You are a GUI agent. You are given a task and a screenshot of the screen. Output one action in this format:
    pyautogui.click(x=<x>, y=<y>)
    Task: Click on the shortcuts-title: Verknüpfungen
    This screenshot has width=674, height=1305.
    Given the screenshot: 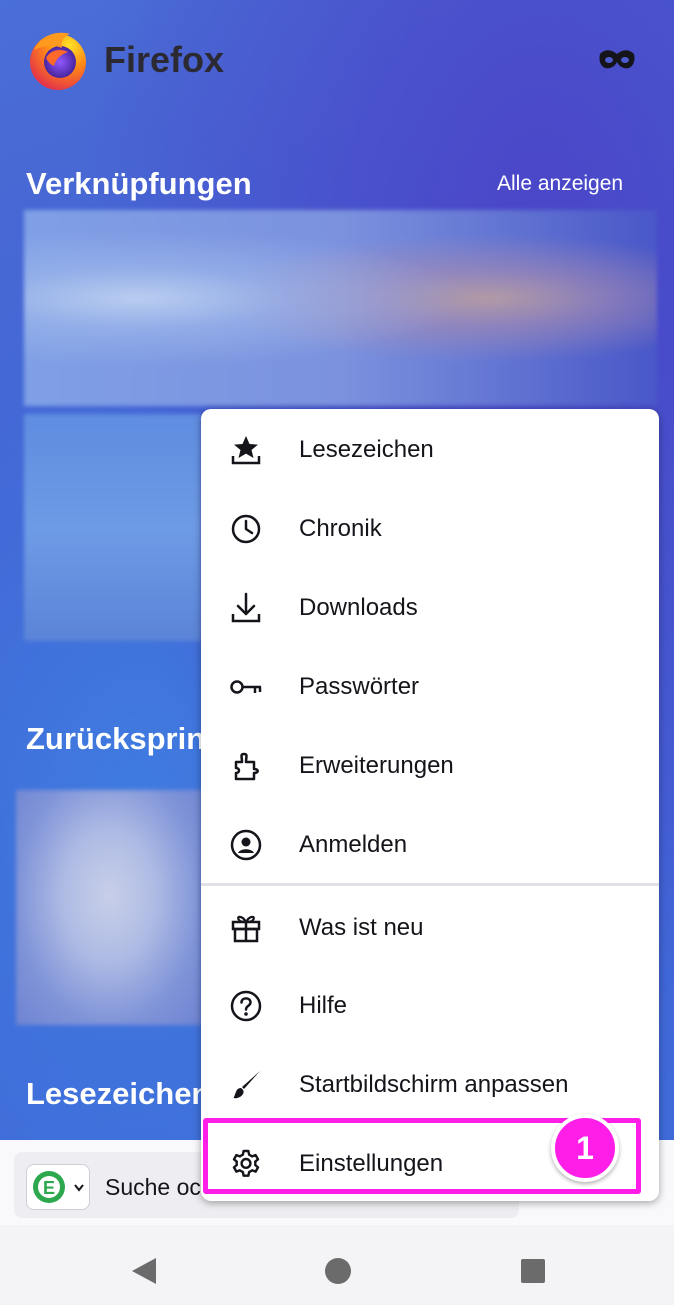 What is the action you would take?
    pyautogui.click(x=139, y=183)
    